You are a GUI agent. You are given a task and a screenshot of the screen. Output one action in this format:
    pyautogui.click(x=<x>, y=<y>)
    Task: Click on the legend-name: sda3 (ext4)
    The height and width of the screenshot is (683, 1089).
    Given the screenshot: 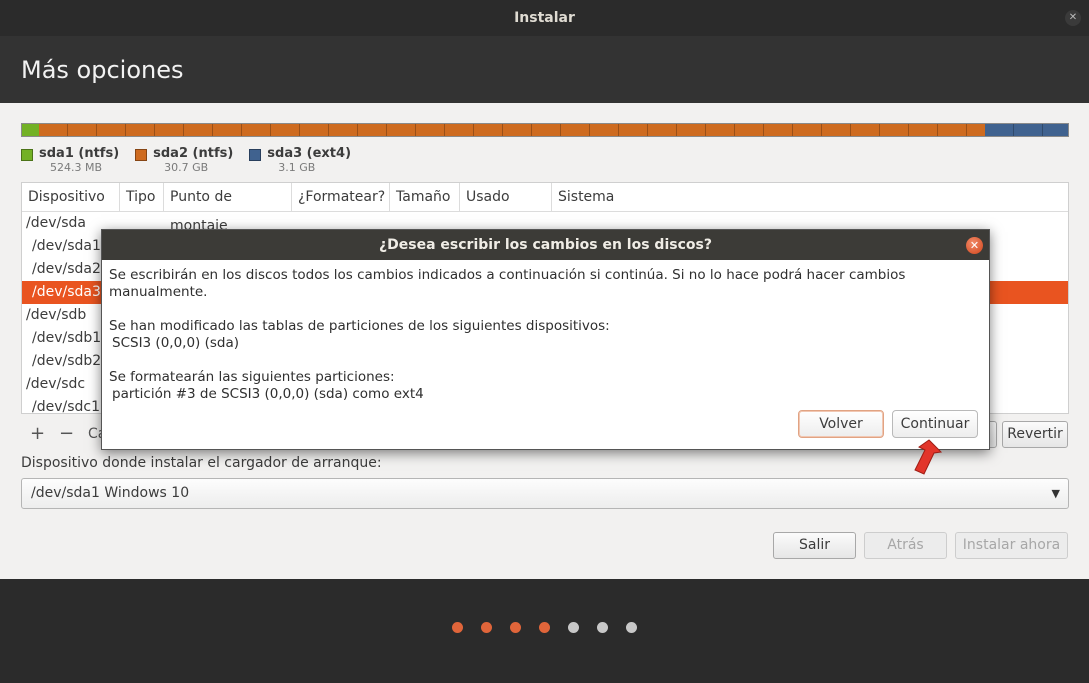 What is the action you would take?
    pyautogui.click(x=309, y=153)
    